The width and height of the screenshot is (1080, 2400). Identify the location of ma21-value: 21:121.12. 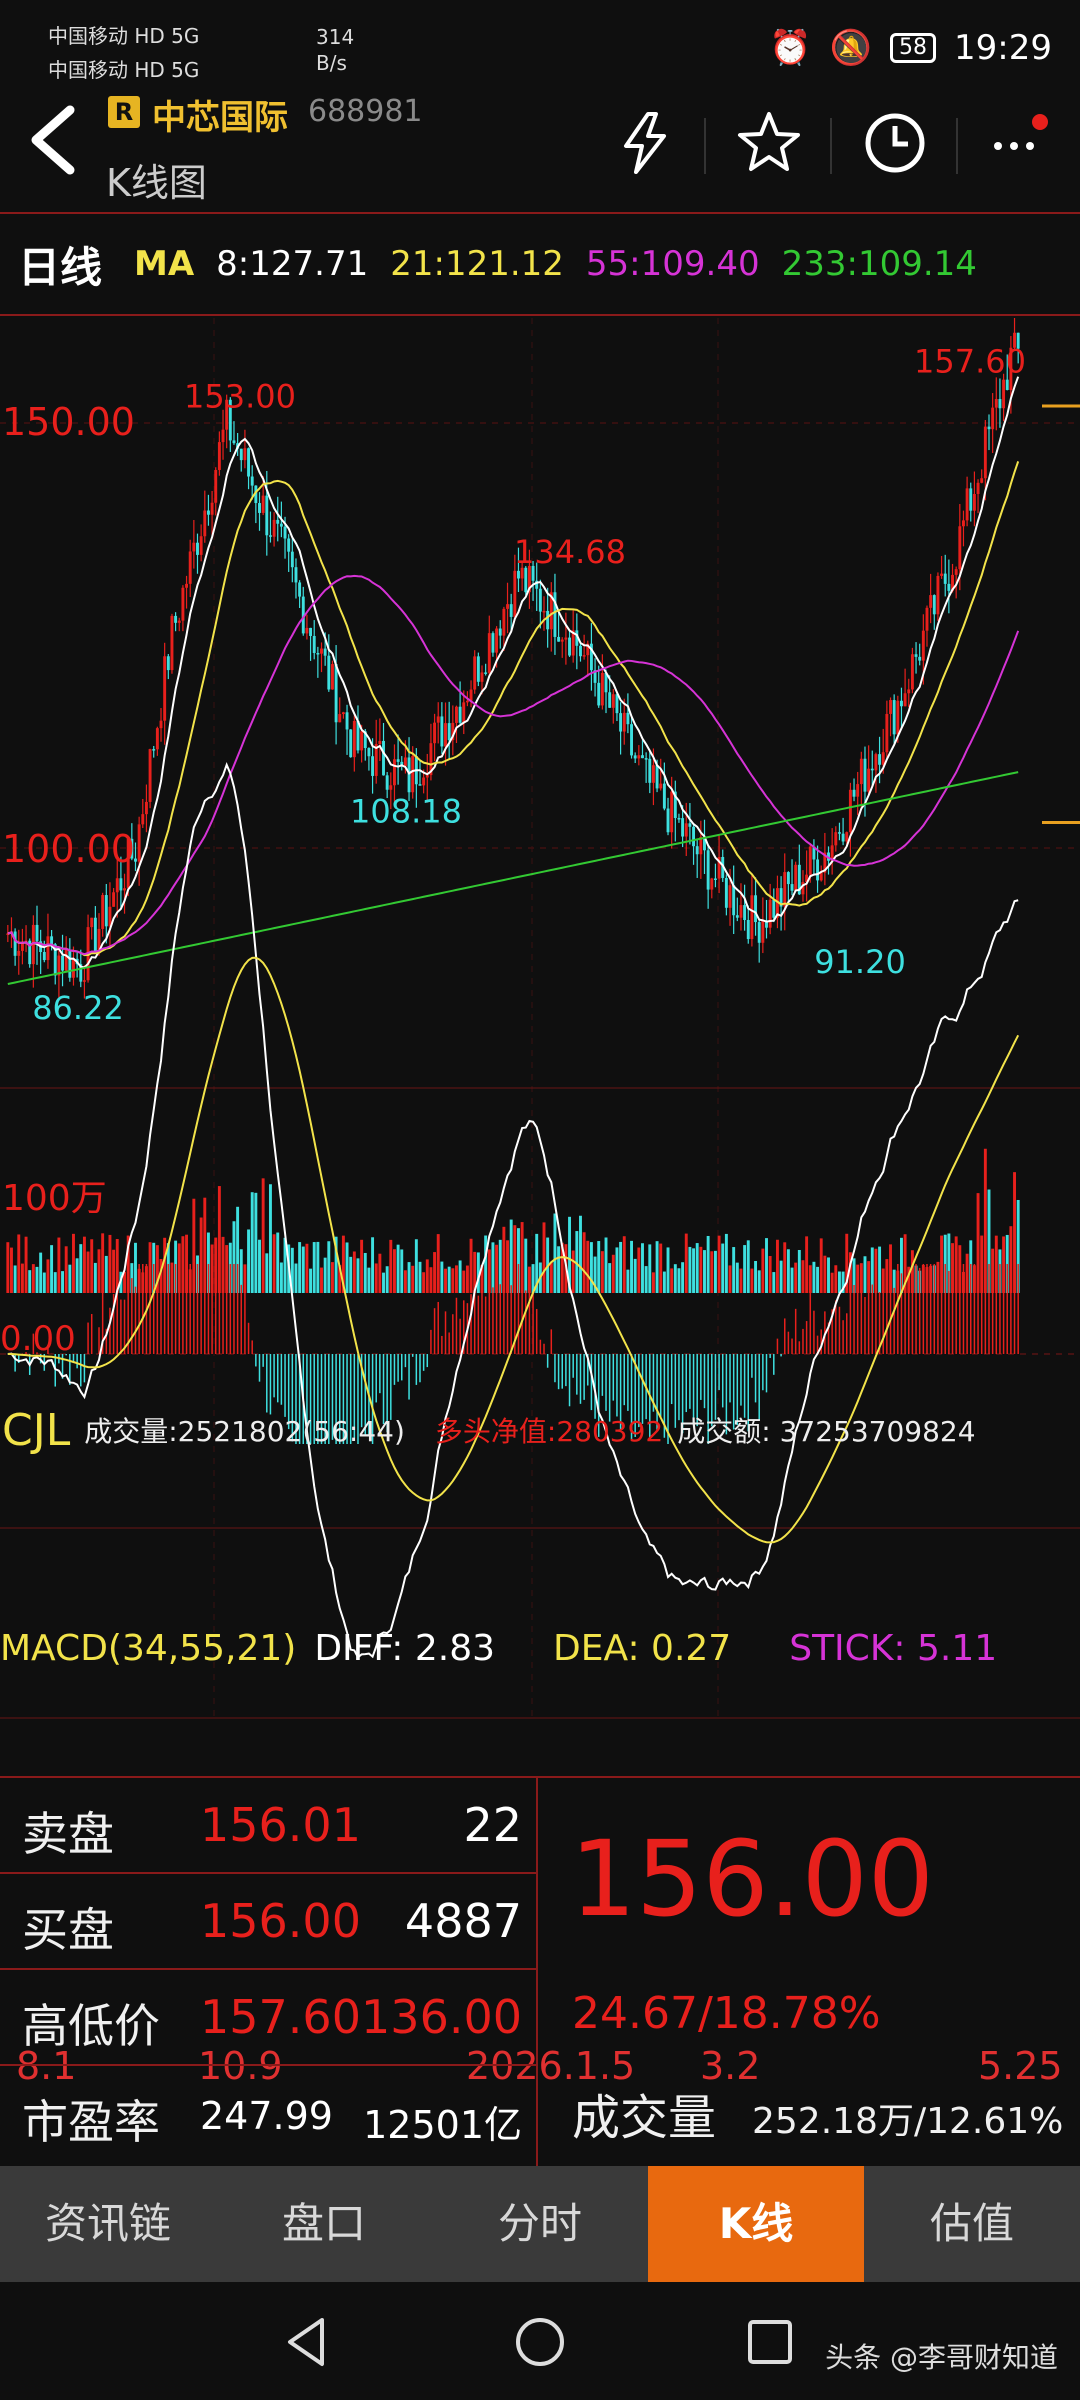
(477, 264).